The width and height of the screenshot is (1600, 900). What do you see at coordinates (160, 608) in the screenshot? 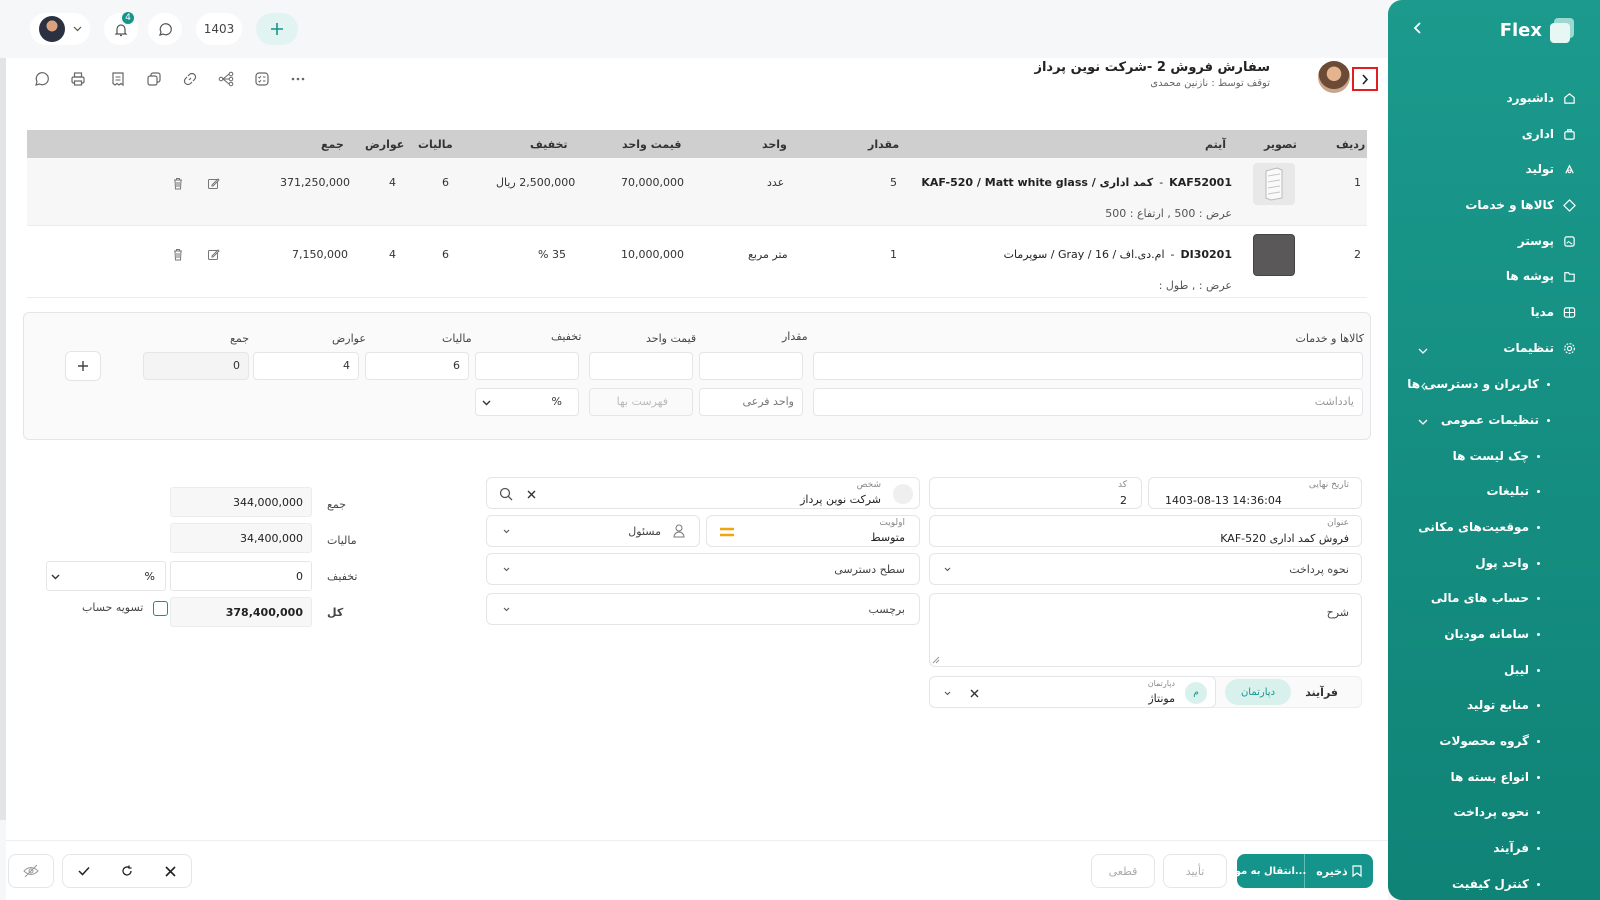
I see `settle-checkbox` at bounding box center [160, 608].